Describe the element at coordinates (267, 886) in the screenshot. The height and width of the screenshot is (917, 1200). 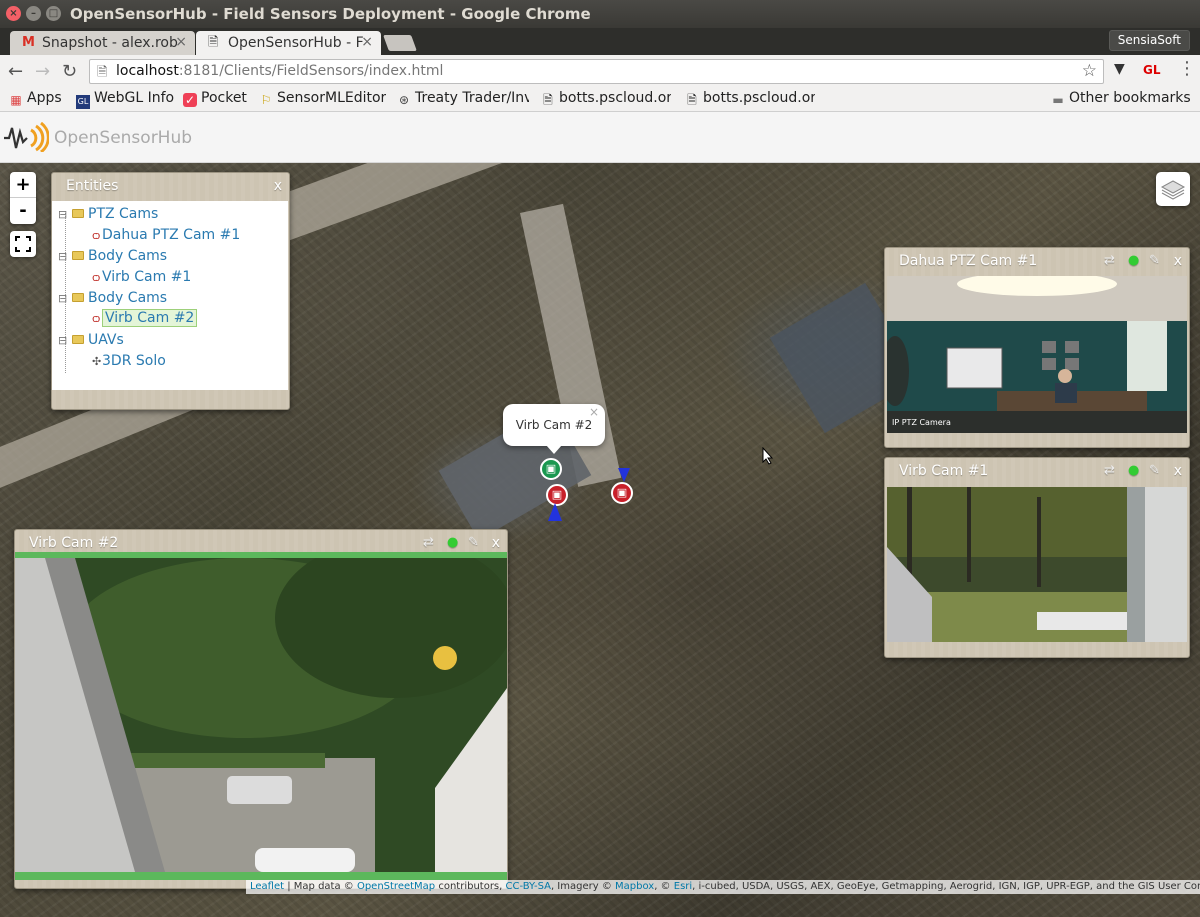
I see `attribution-link-leaflet: Leaflet` at that location.